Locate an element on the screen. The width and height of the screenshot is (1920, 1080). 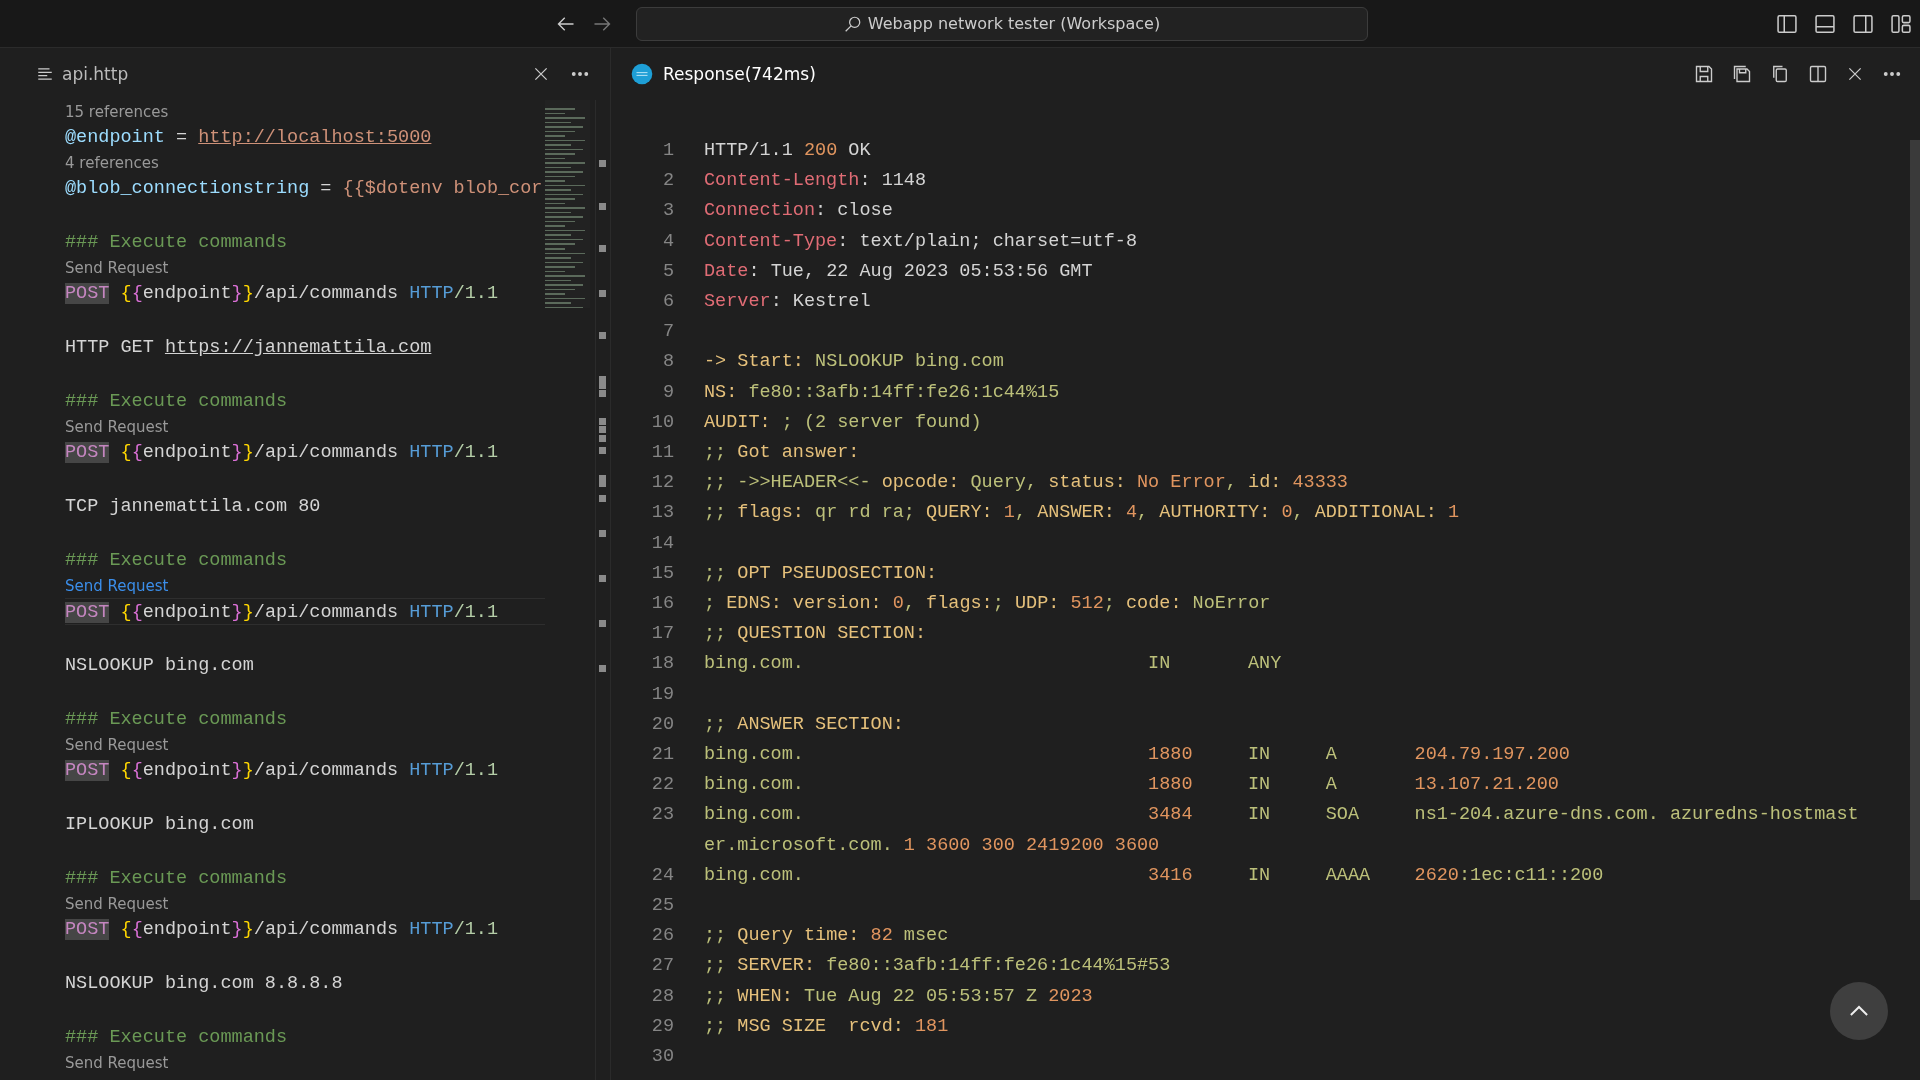
code-line: HTTP/1.1 200 OK is located at coordinates (788, 151).